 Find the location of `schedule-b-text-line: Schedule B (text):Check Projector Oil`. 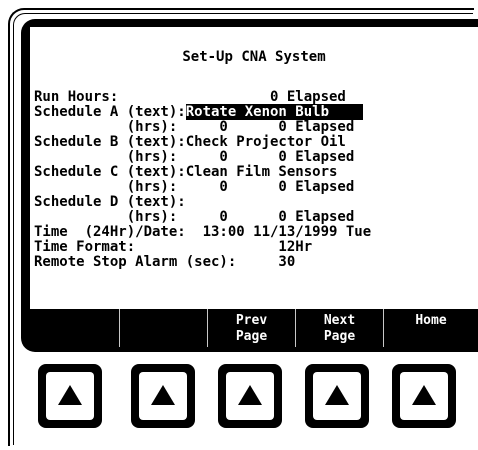

schedule-b-text-line: Schedule B (text):Check Projector Oil is located at coordinates (190, 142).